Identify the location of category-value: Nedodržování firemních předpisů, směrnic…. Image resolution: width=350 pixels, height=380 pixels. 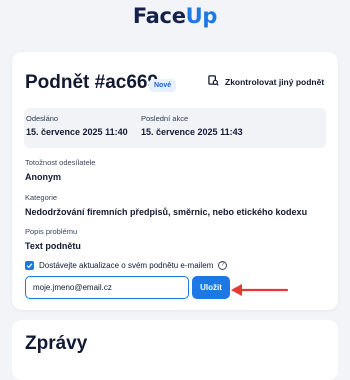
(166, 212).